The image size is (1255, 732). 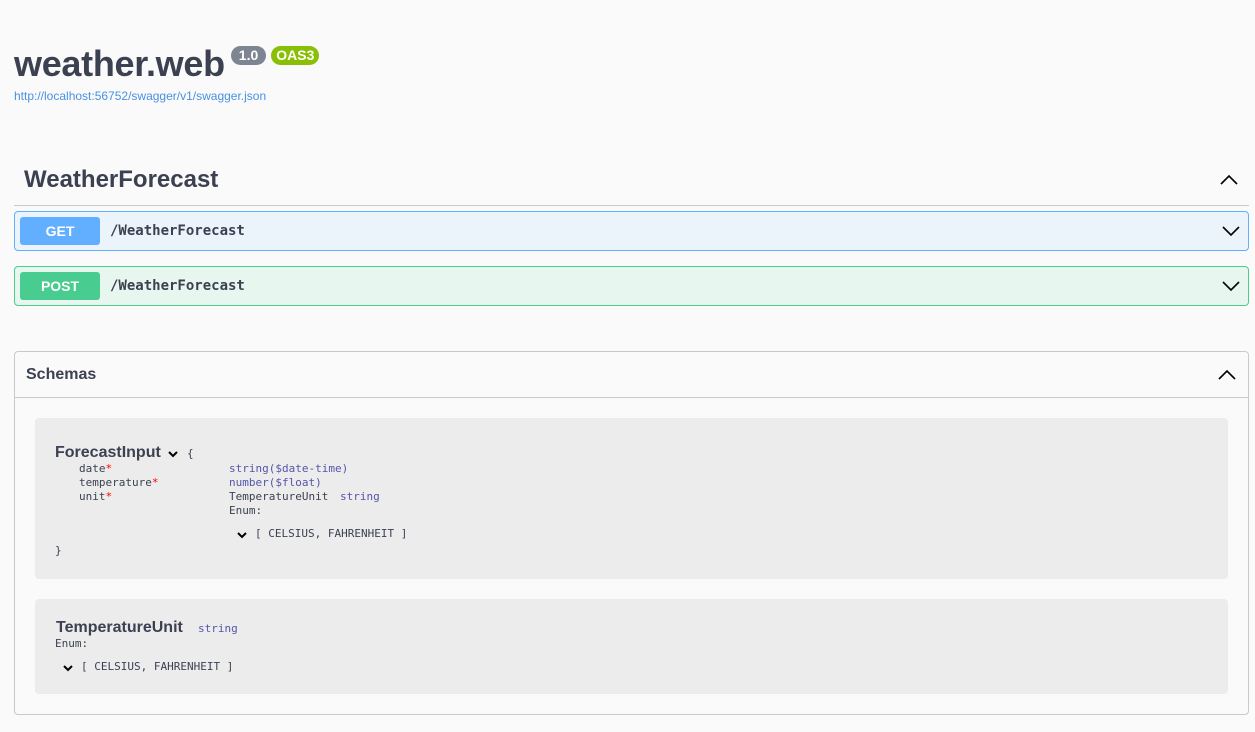 What do you see at coordinates (278, 496) in the screenshot?
I see `property-type-ref: TemperatureUnit` at bounding box center [278, 496].